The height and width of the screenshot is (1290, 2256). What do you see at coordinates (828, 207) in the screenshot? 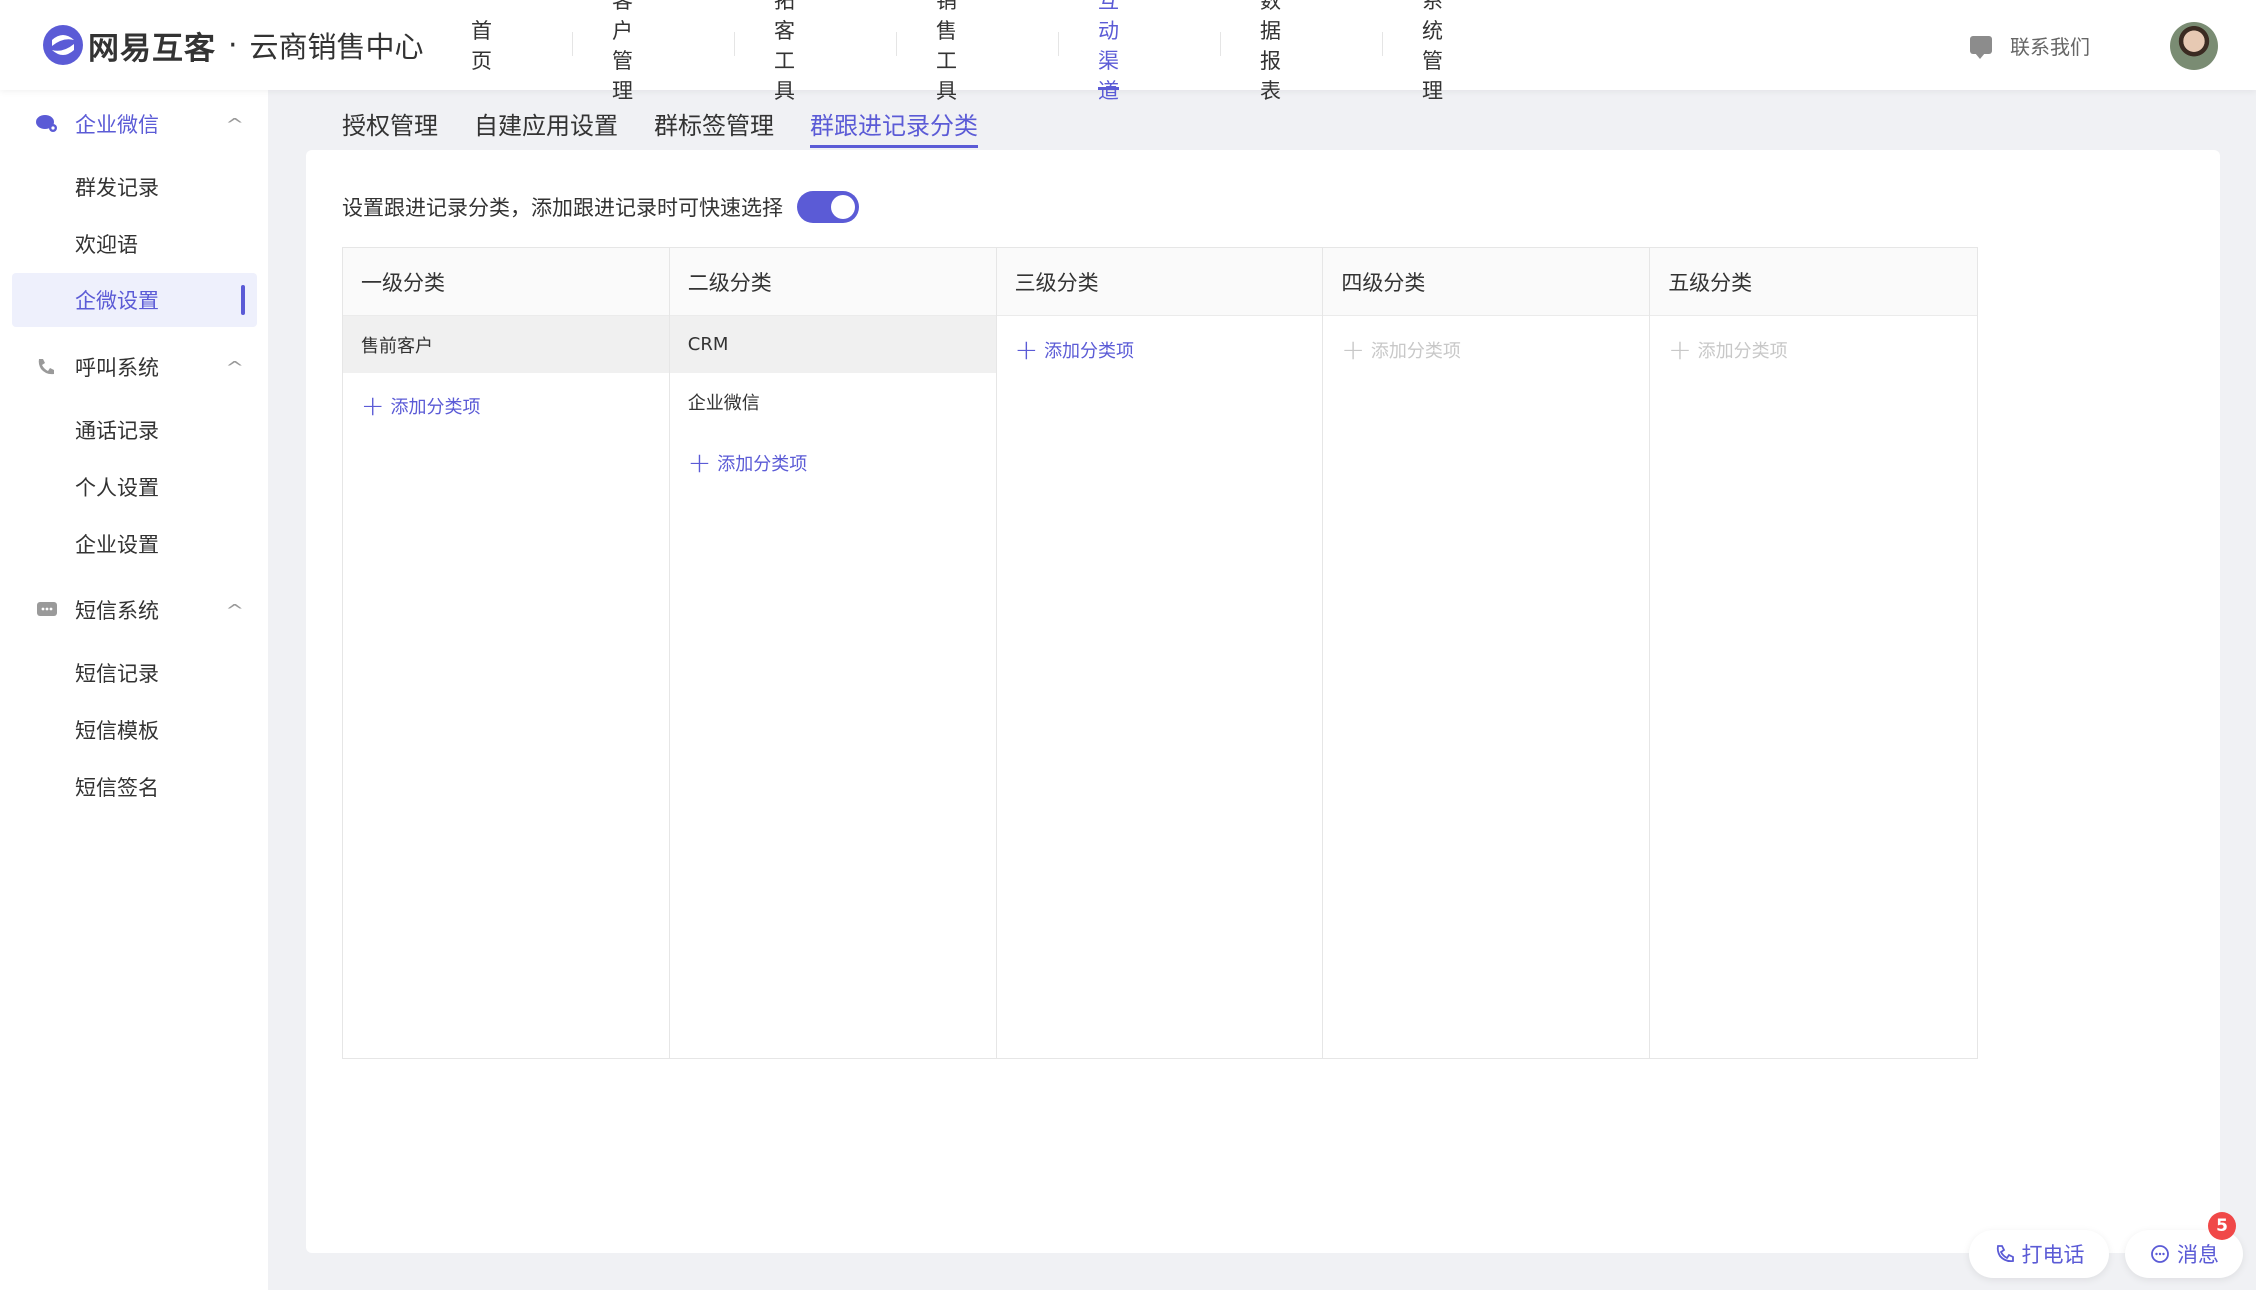
I see `category-toggle` at bounding box center [828, 207].